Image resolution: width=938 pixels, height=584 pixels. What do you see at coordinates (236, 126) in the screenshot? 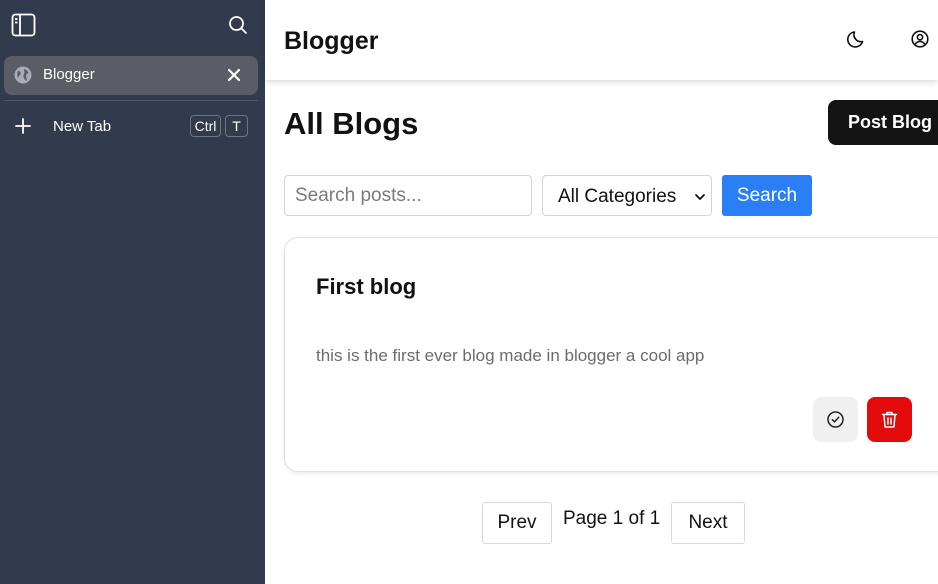
I see `shortcut-t-key: T` at bounding box center [236, 126].